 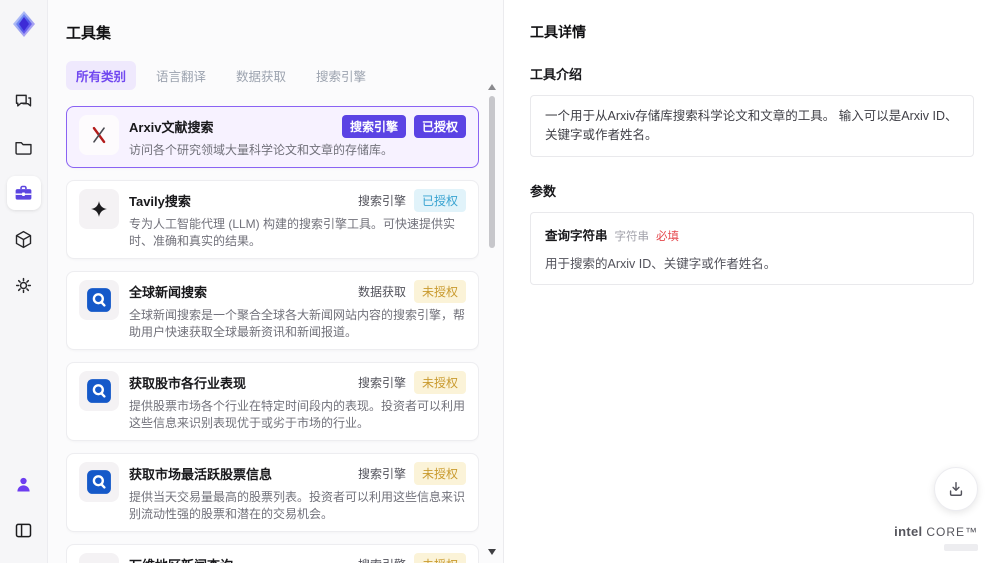 What do you see at coordinates (492, 172) in the screenshot?
I see `scrollbar-thumb` at bounding box center [492, 172].